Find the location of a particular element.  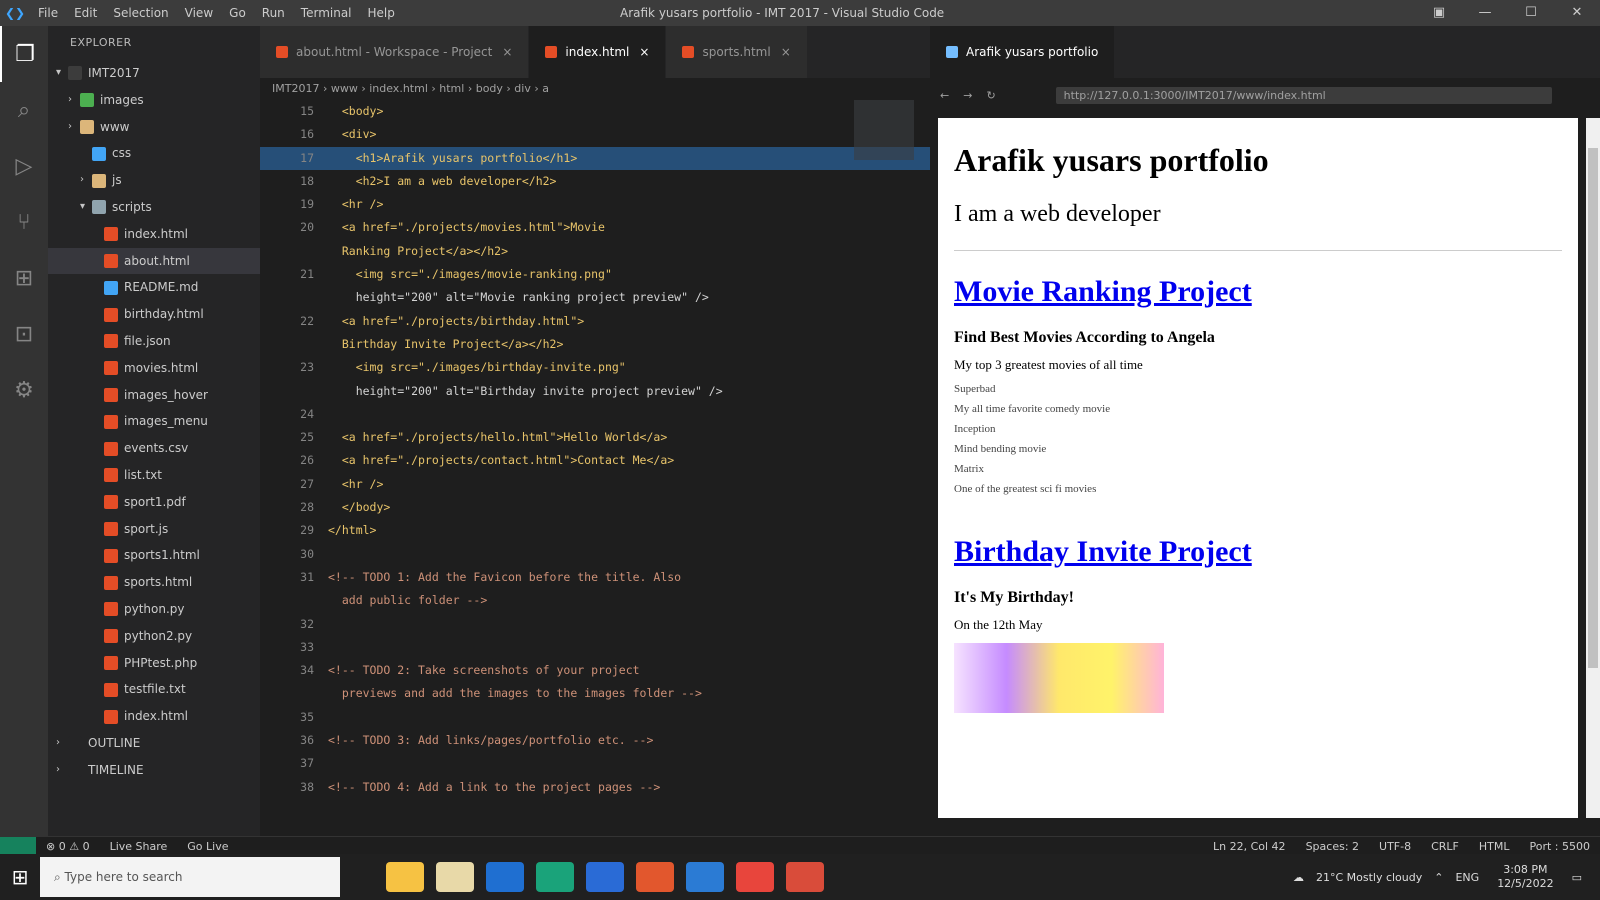

editor-tab: index.html × is located at coordinates (598, 52).